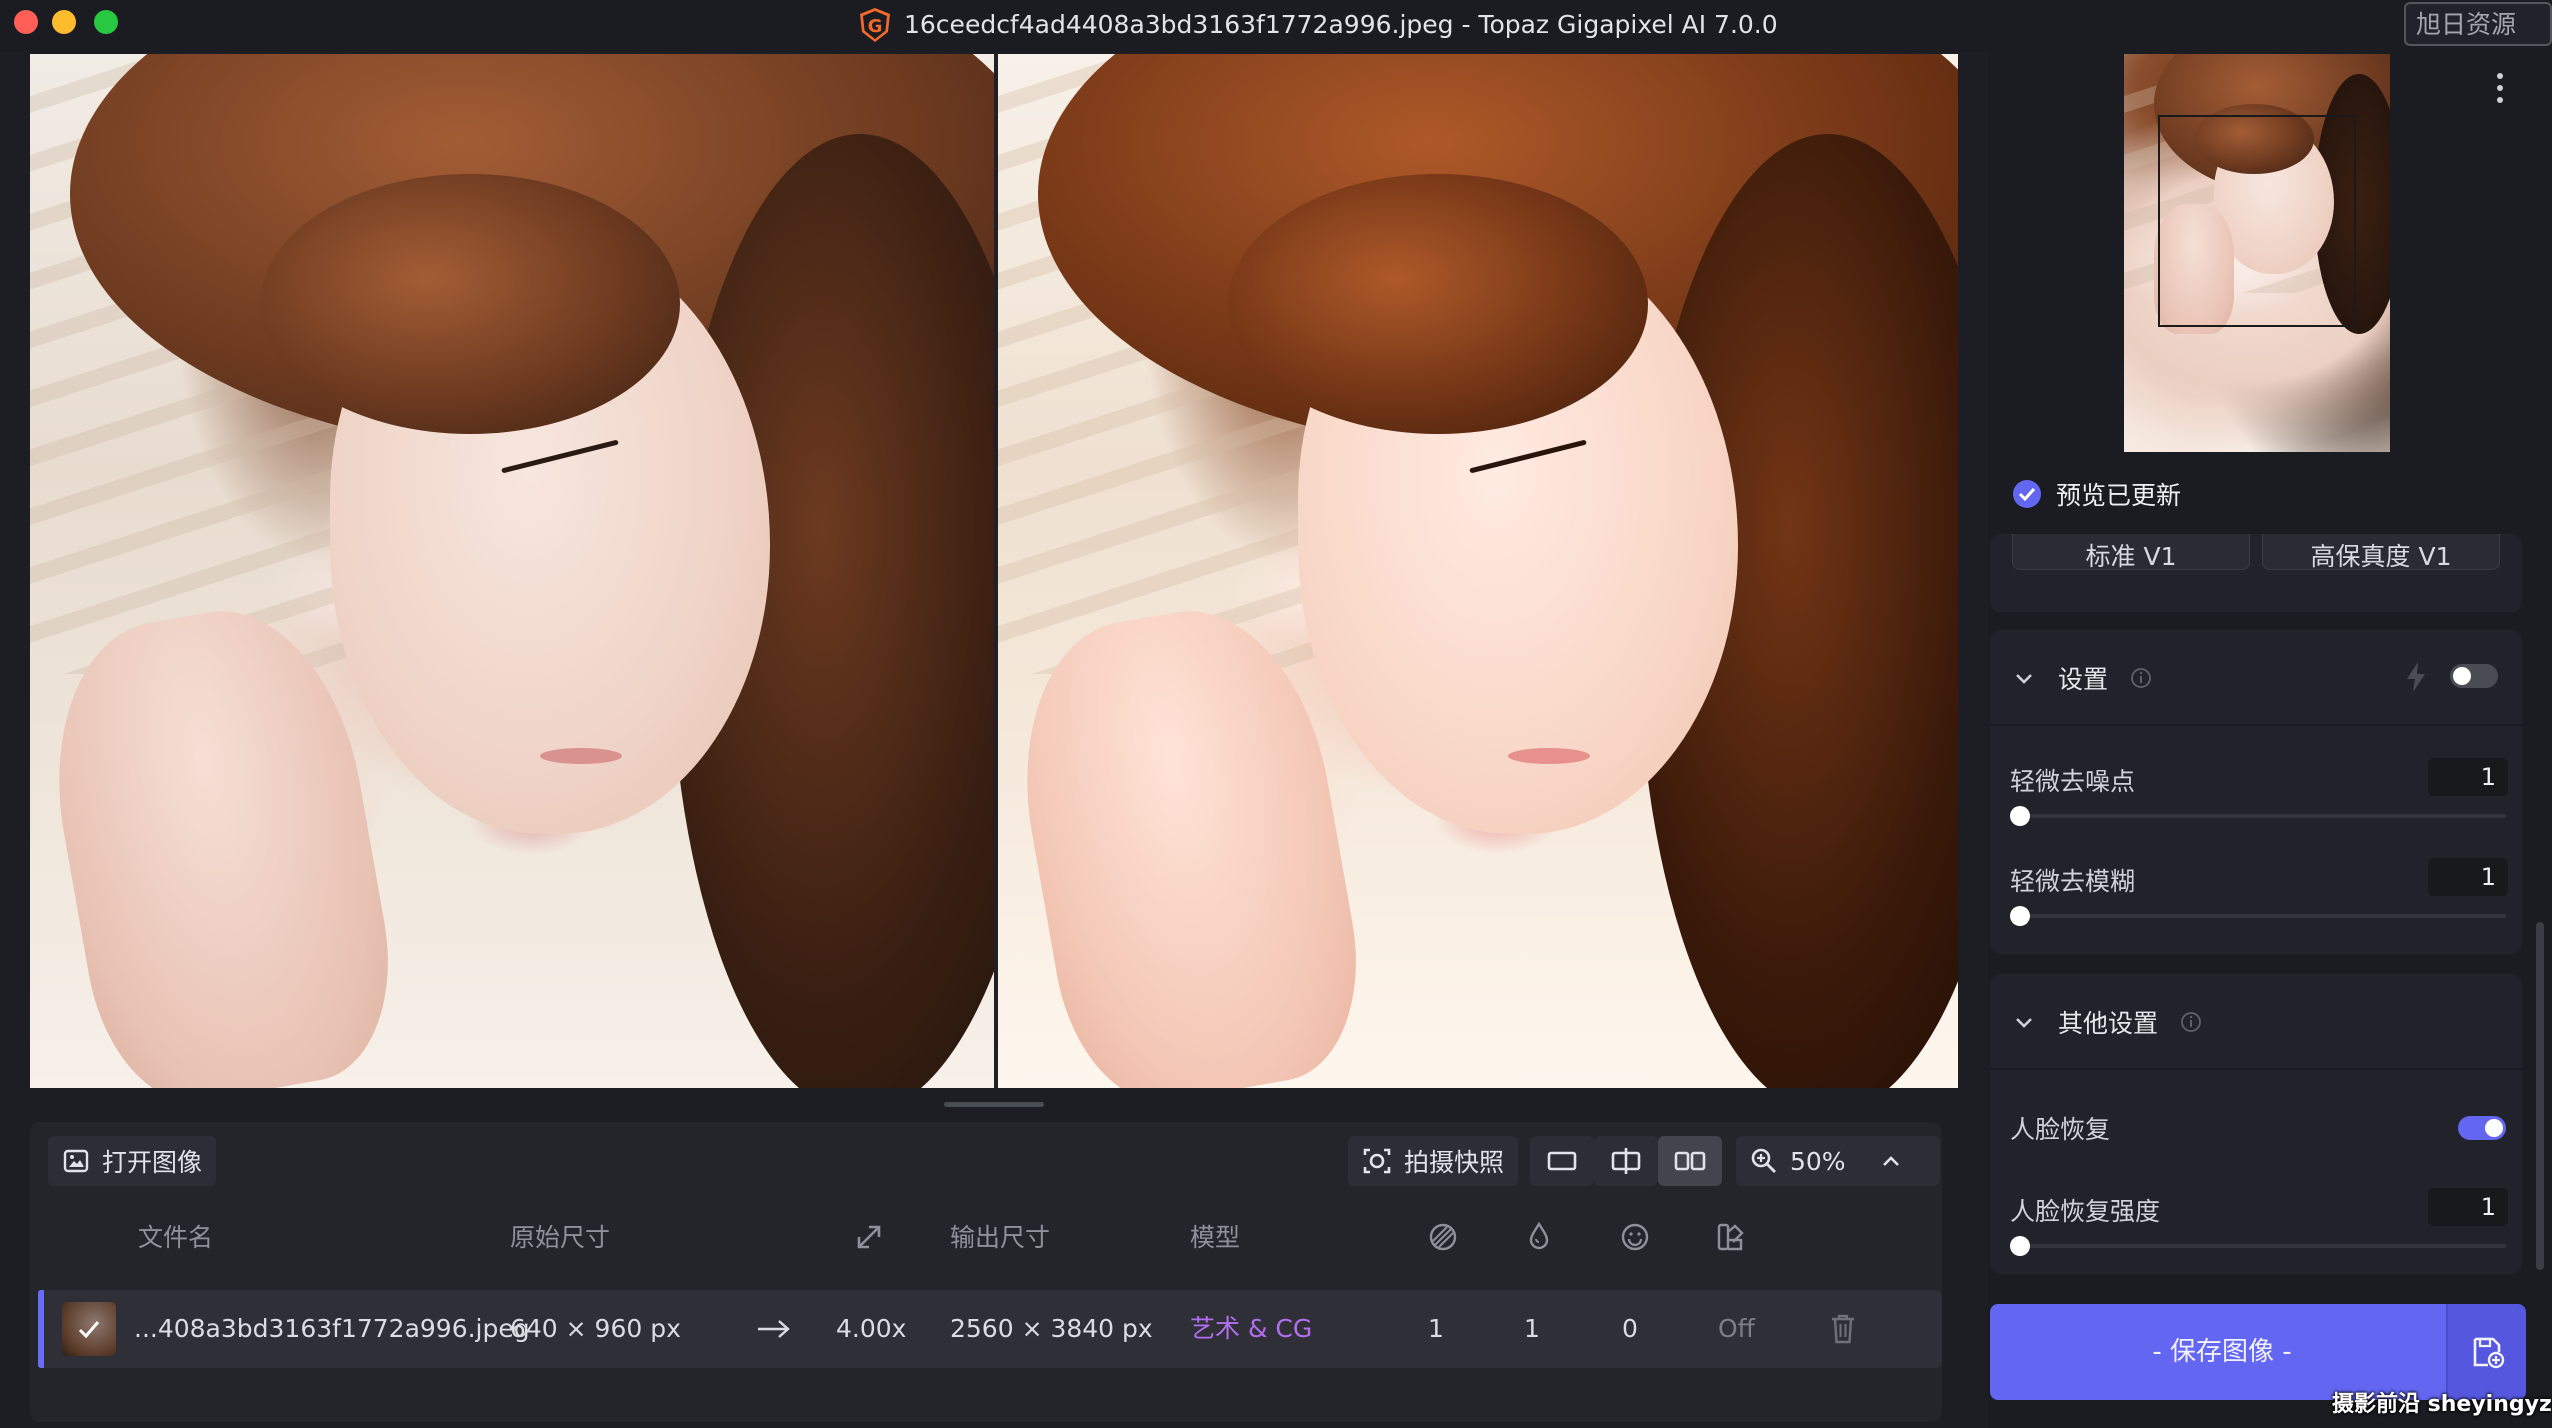  I want to click on lightning-icon, so click(2416, 677).